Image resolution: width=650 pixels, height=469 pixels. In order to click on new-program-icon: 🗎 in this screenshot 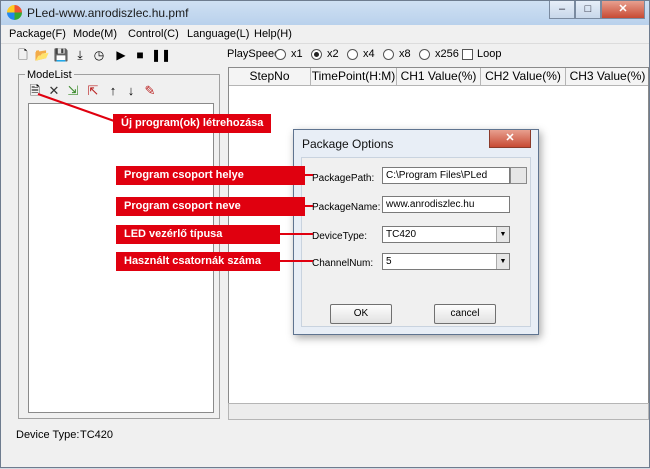, I will do `click(35, 91)`.